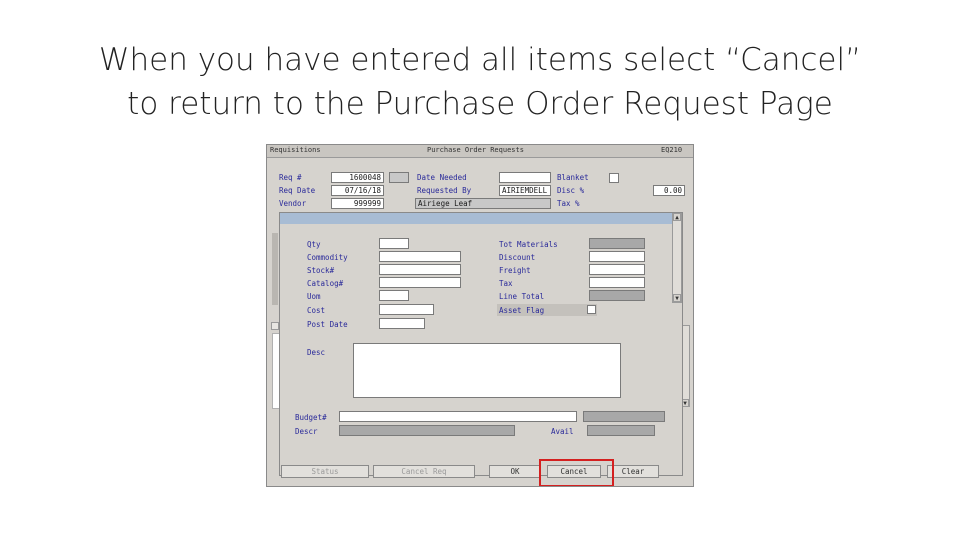  Describe the element at coordinates (522, 296) in the screenshot. I see `line-total-label: Line Total` at that location.